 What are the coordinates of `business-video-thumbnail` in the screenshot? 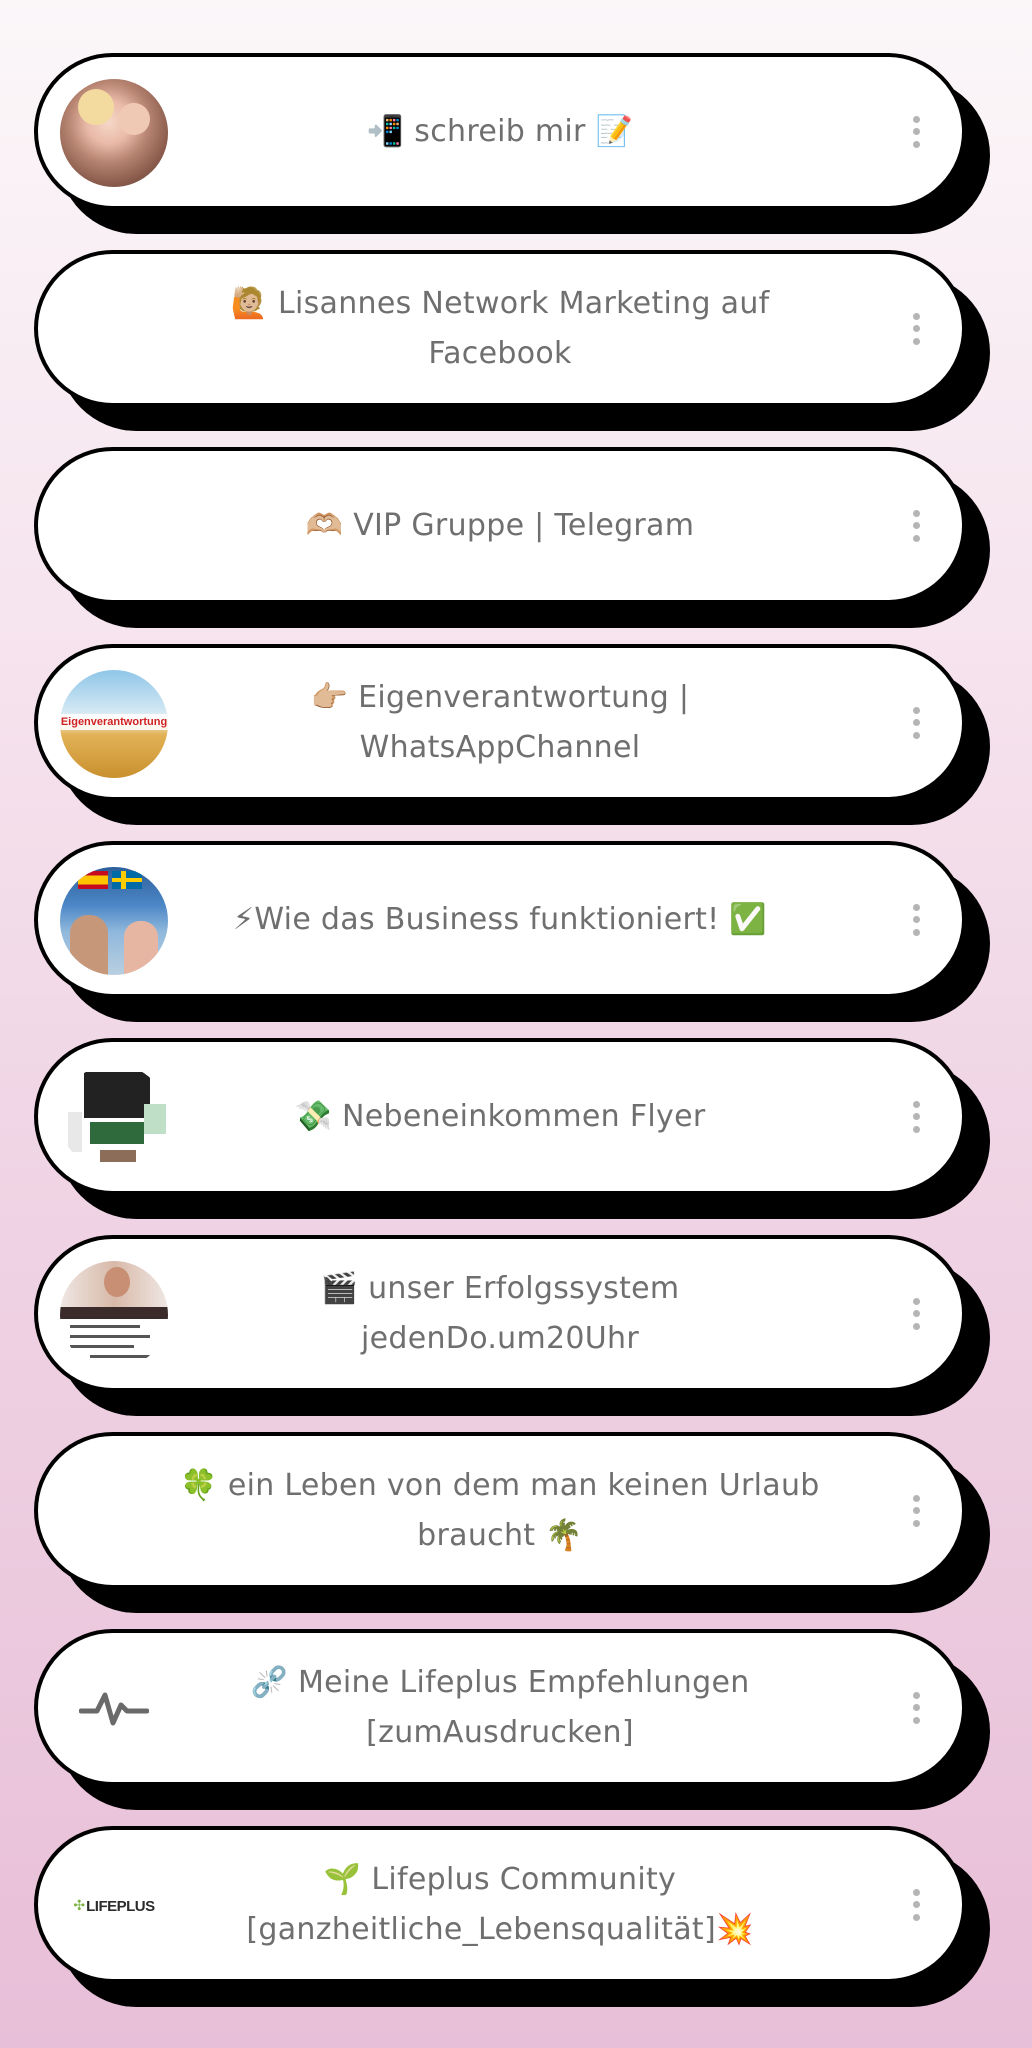 It's located at (114, 921).